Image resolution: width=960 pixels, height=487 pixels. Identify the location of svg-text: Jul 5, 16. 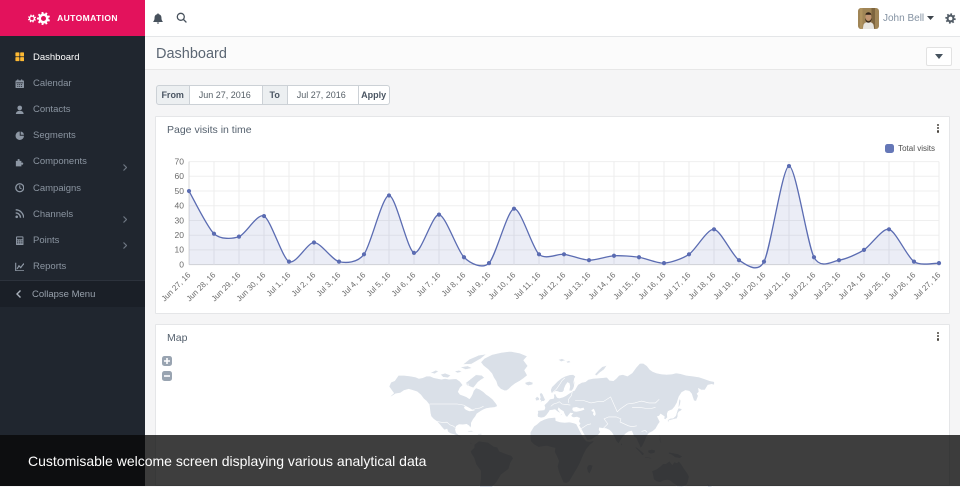
(379, 284).